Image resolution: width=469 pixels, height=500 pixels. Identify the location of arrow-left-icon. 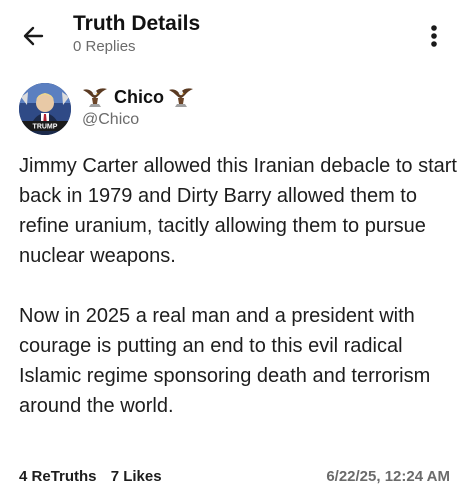
(33, 36).